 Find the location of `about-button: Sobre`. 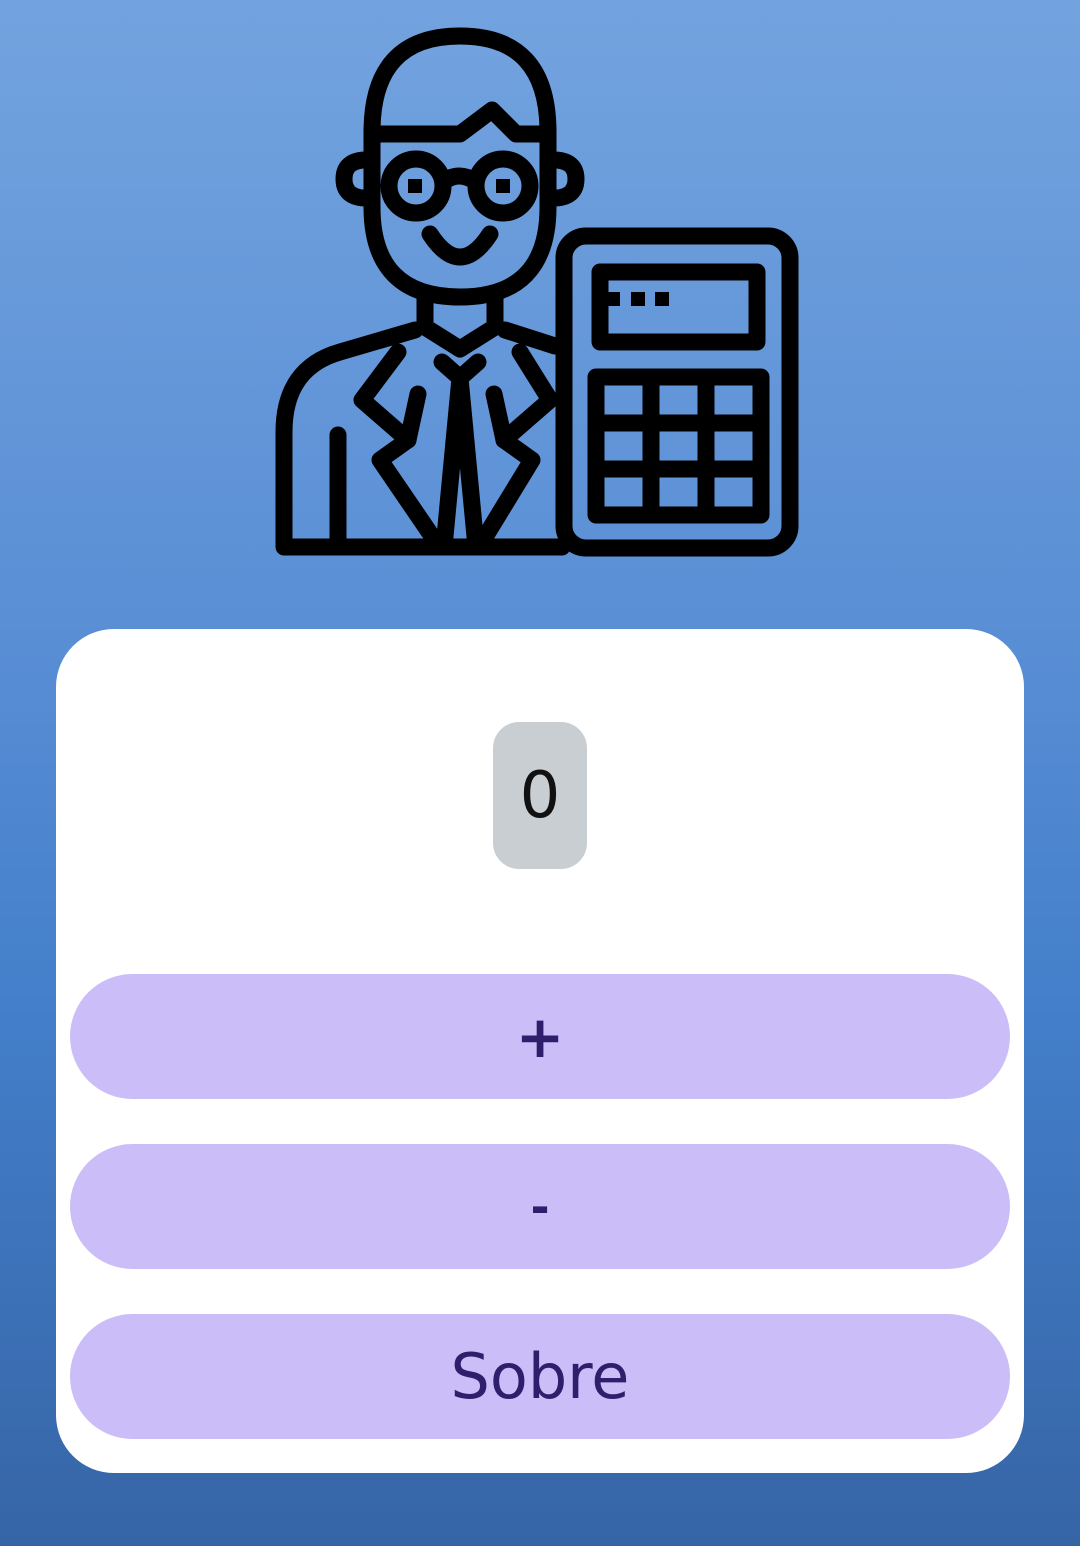

about-button: Sobre is located at coordinates (540, 1376).